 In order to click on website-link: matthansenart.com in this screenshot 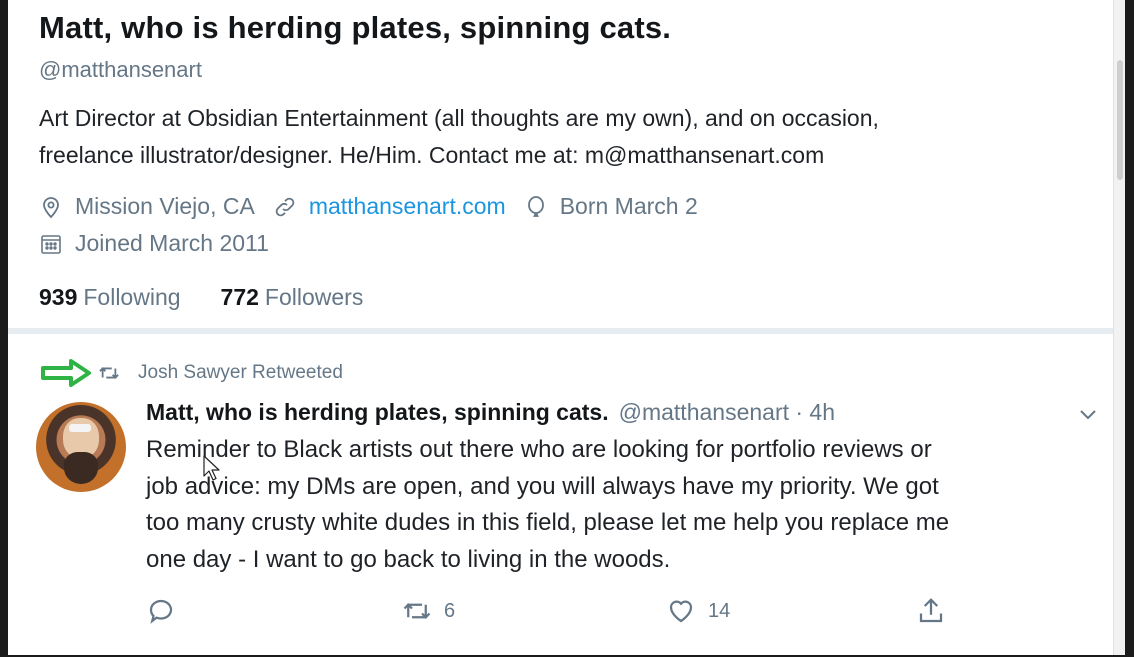, I will do `click(407, 206)`.